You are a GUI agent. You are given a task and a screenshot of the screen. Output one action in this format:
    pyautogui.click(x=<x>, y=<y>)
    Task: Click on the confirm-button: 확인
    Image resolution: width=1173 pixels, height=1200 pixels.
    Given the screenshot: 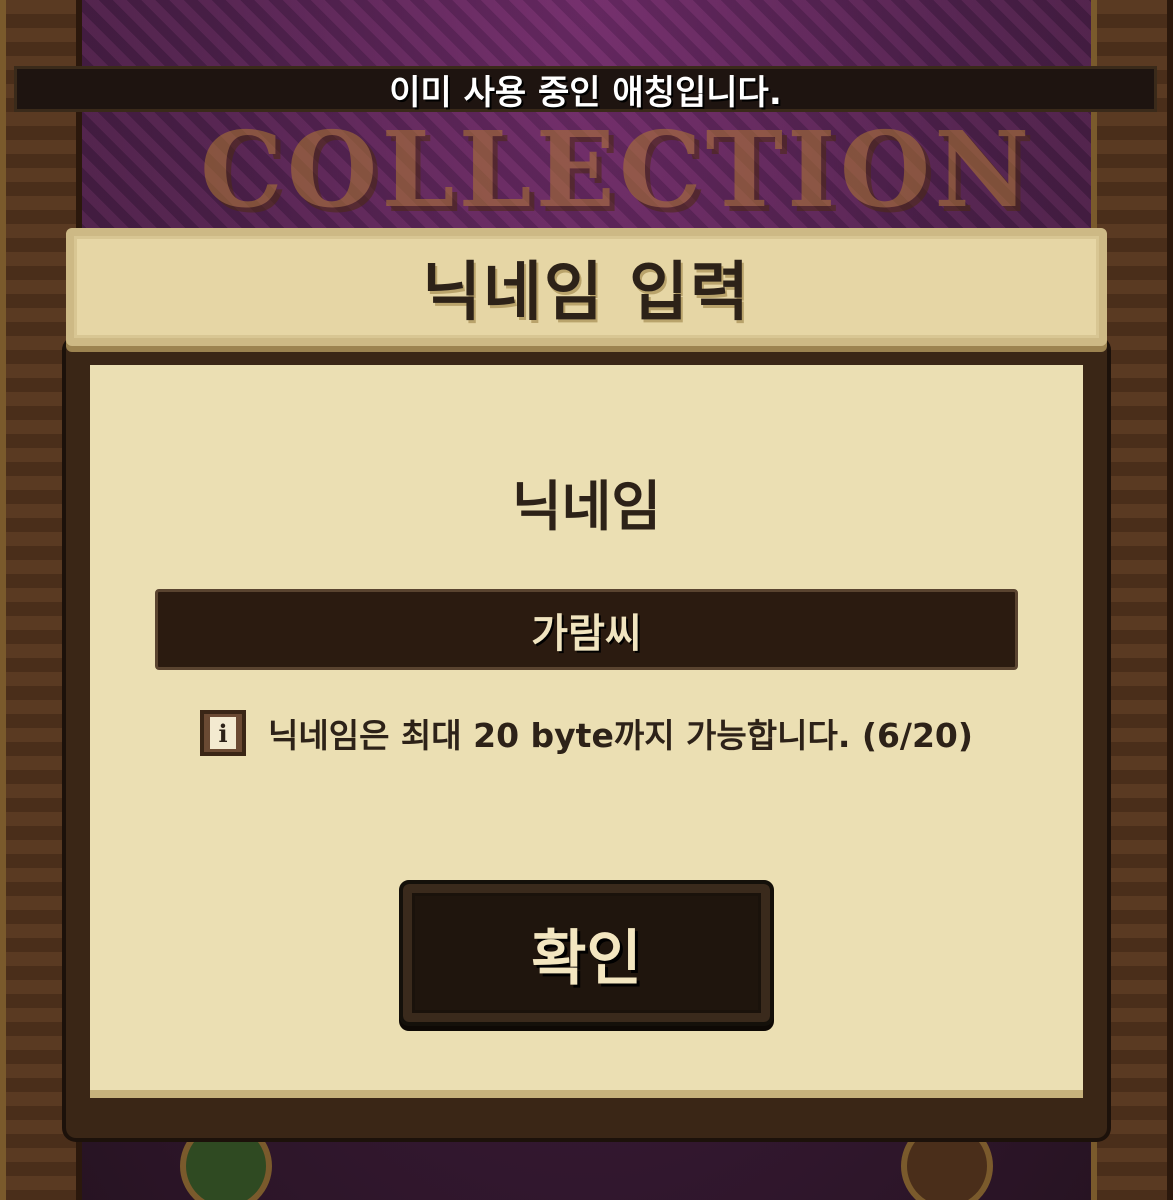 What is the action you would take?
    pyautogui.click(x=586, y=953)
    